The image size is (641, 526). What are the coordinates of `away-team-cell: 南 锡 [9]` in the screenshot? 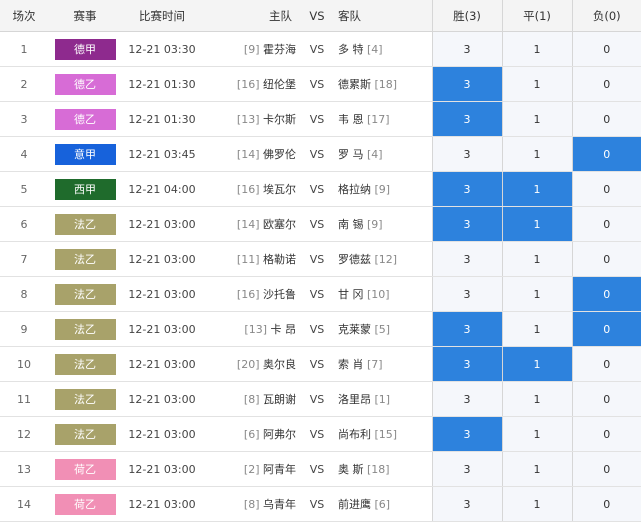 It's located at (382, 224).